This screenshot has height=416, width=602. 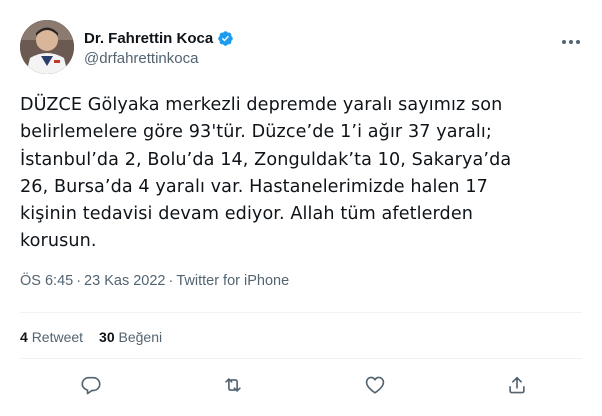 What do you see at coordinates (148, 38) in the screenshot?
I see `author-display-name: Dr. Fahrettin Koca` at bounding box center [148, 38].